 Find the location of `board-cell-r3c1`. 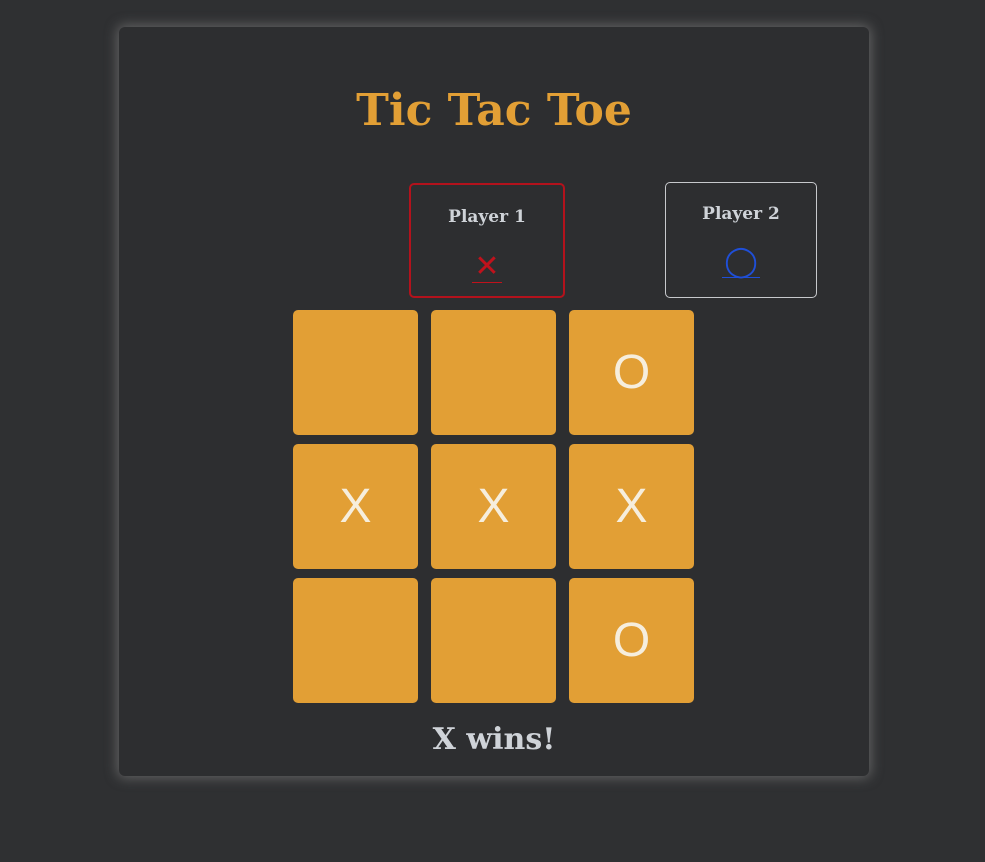

board-cell-r3c1 is located at coordinates (355, 640).